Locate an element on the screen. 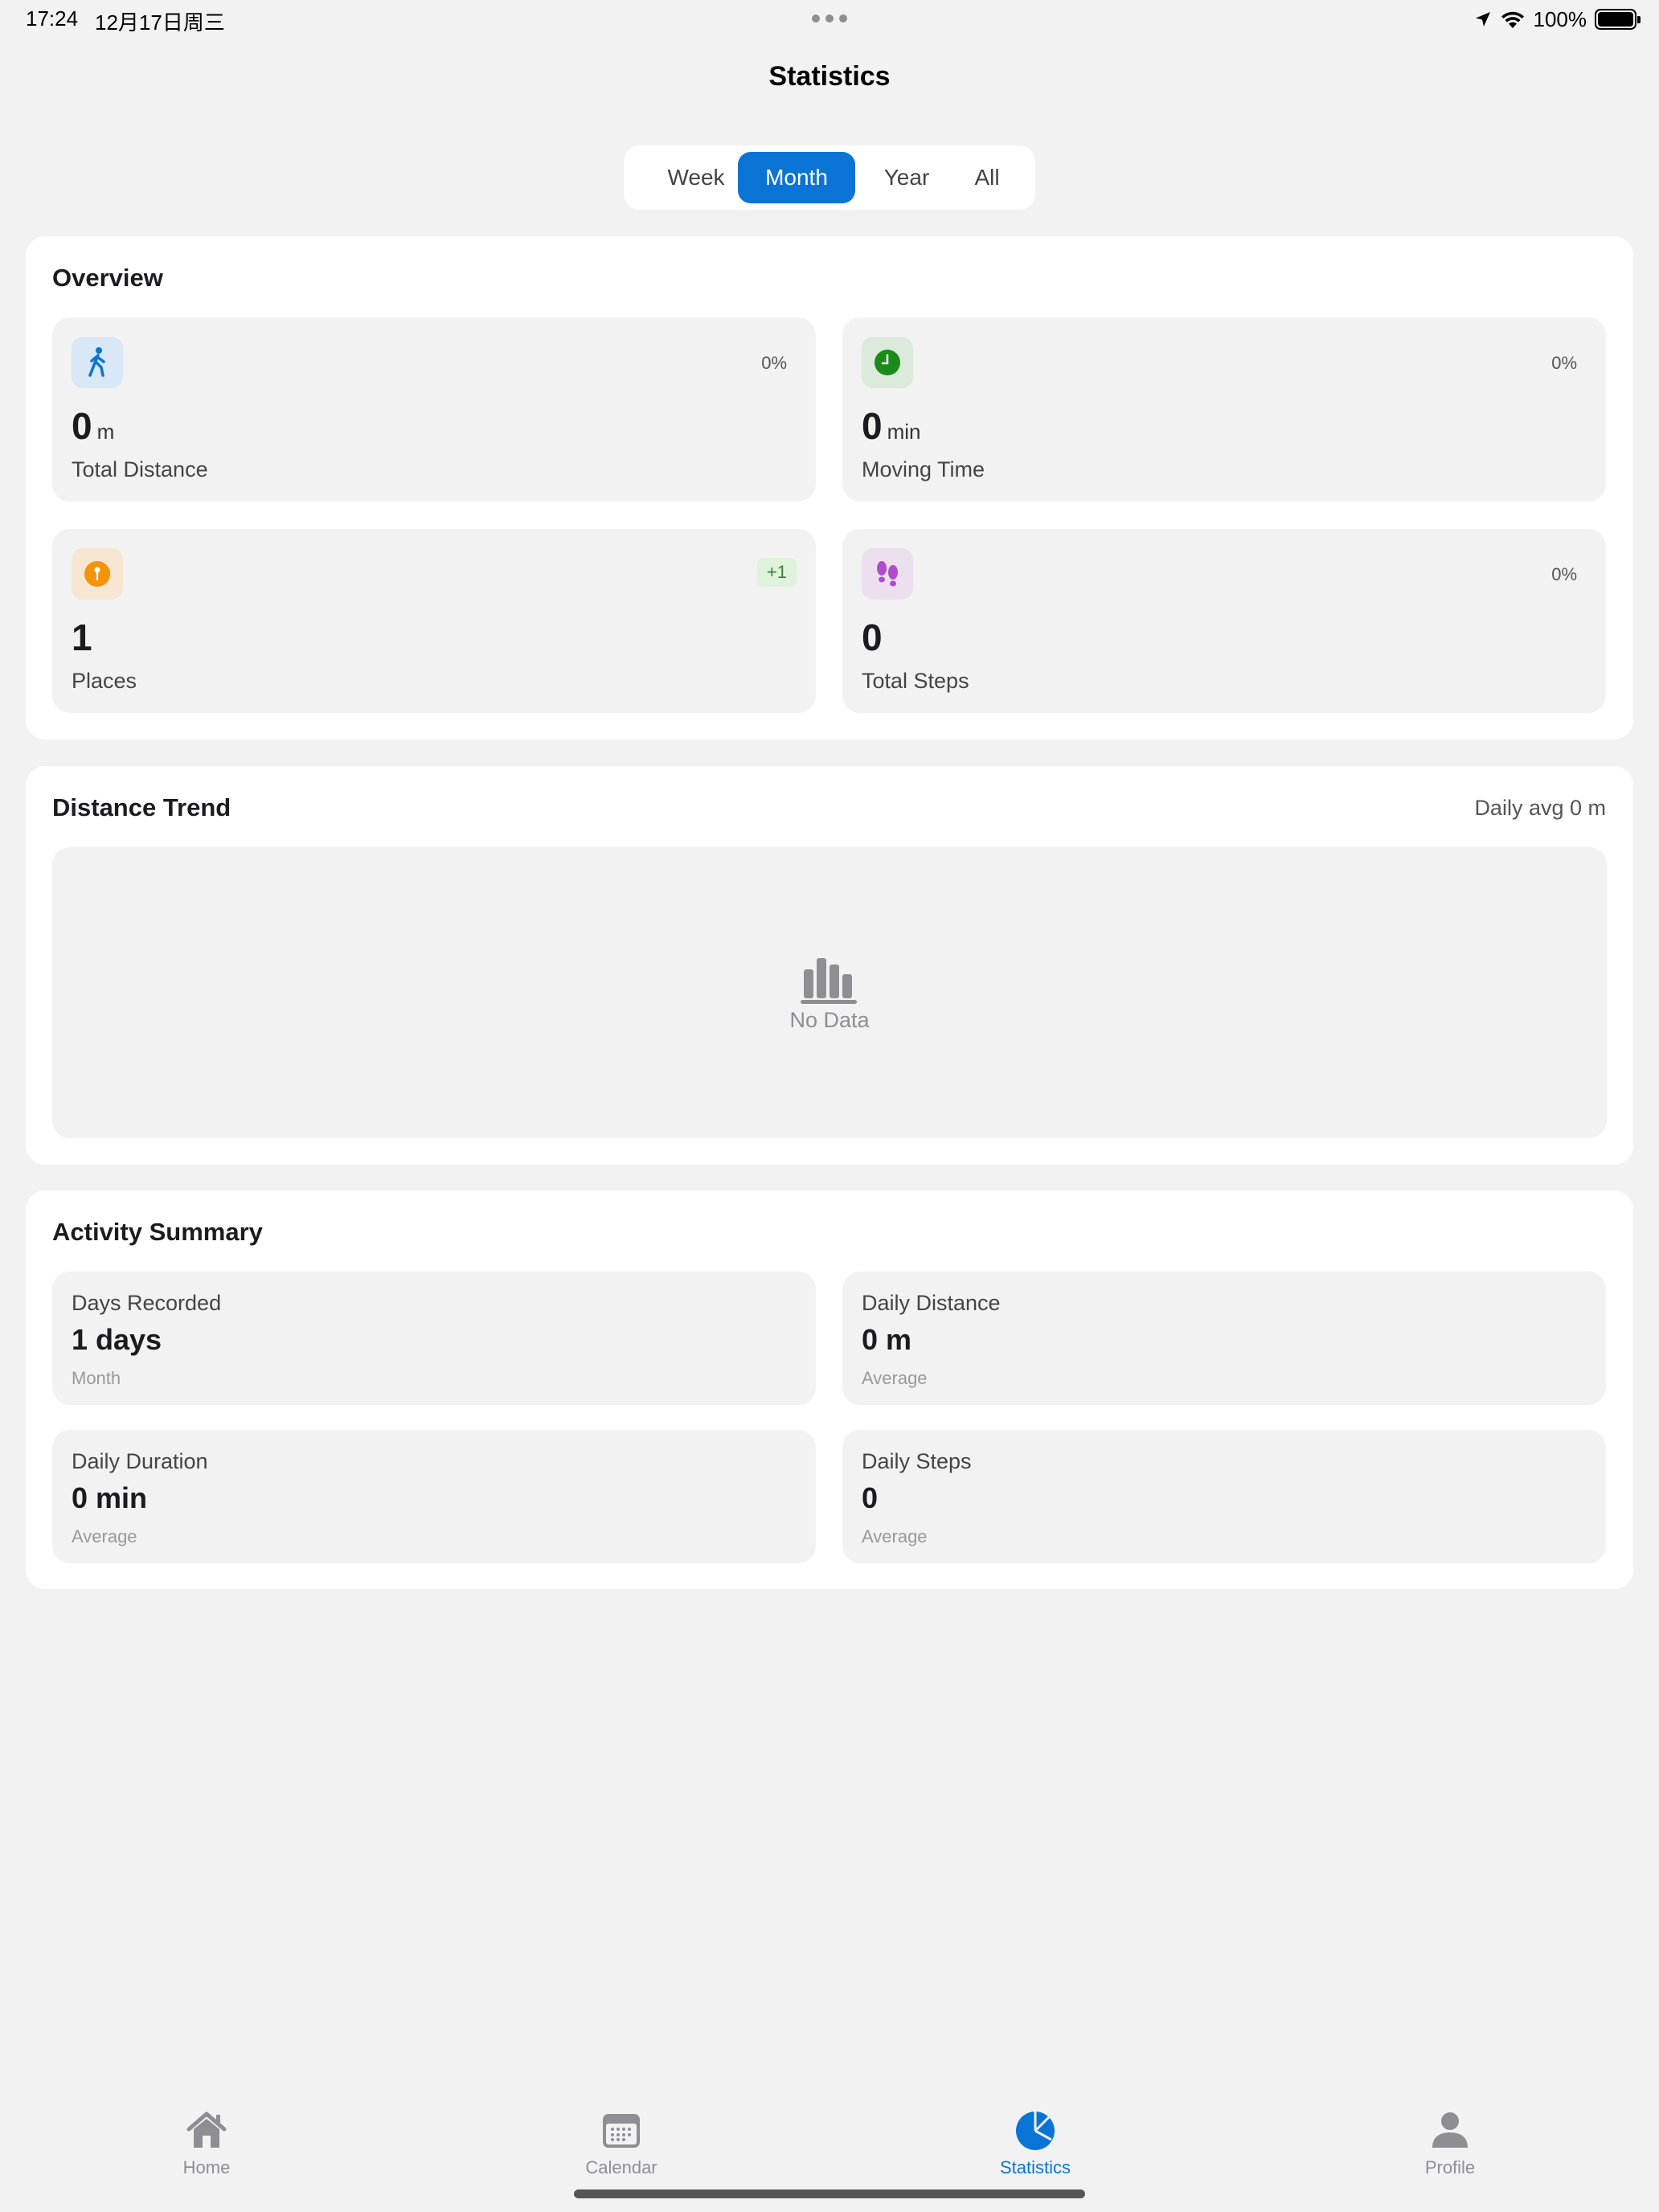 The height and width of the screenshot is (2212, 1659). total-distance-unit: m is located at coordinates (105, 432).